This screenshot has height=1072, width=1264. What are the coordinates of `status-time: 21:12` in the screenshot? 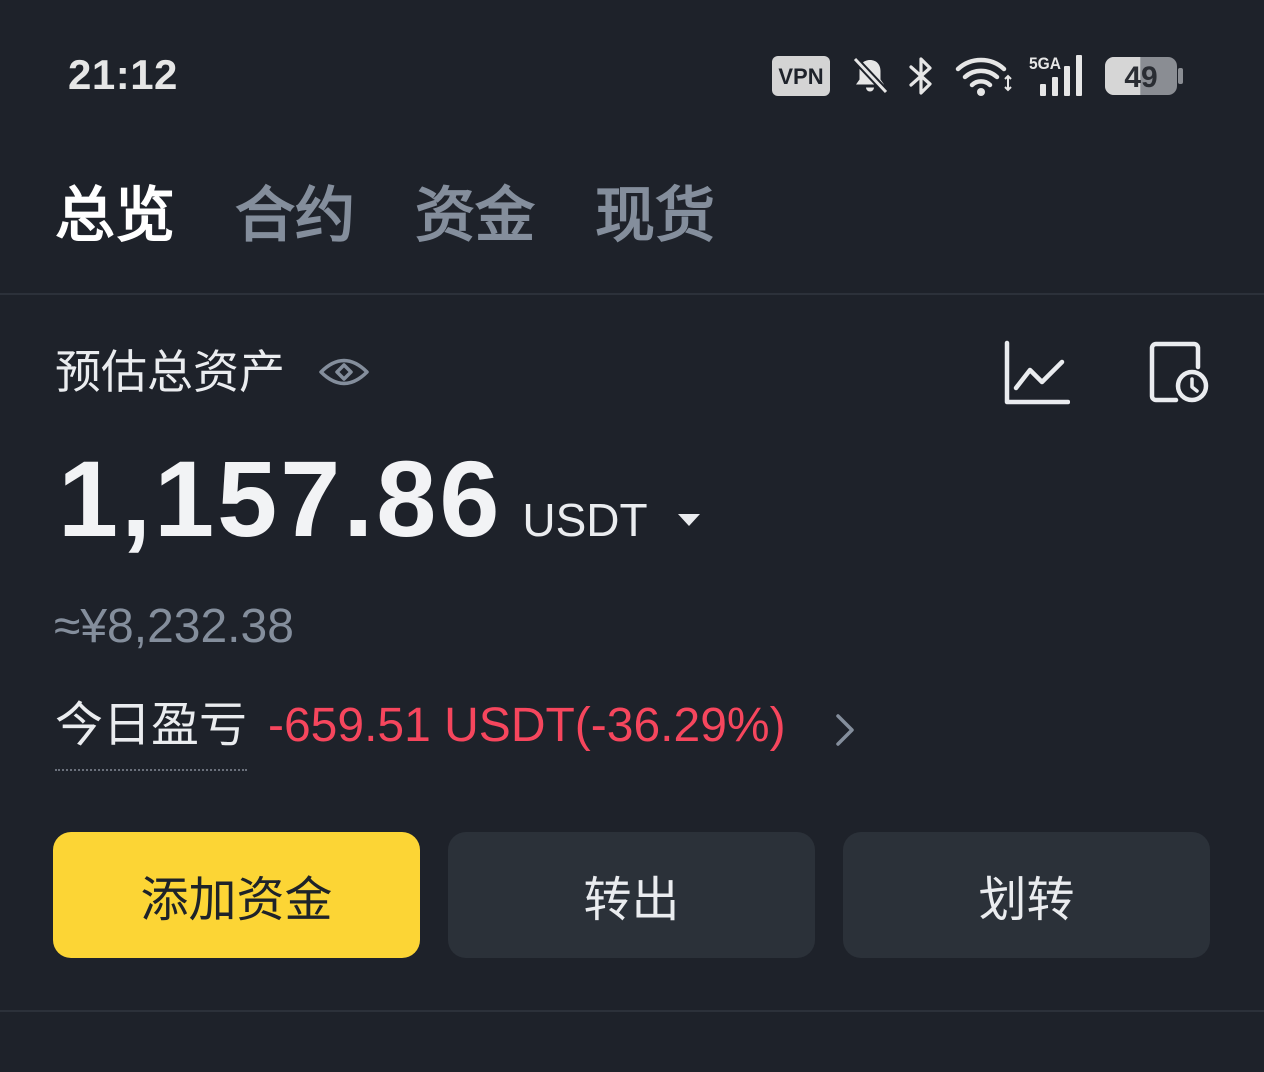 It's located at (123, 74).